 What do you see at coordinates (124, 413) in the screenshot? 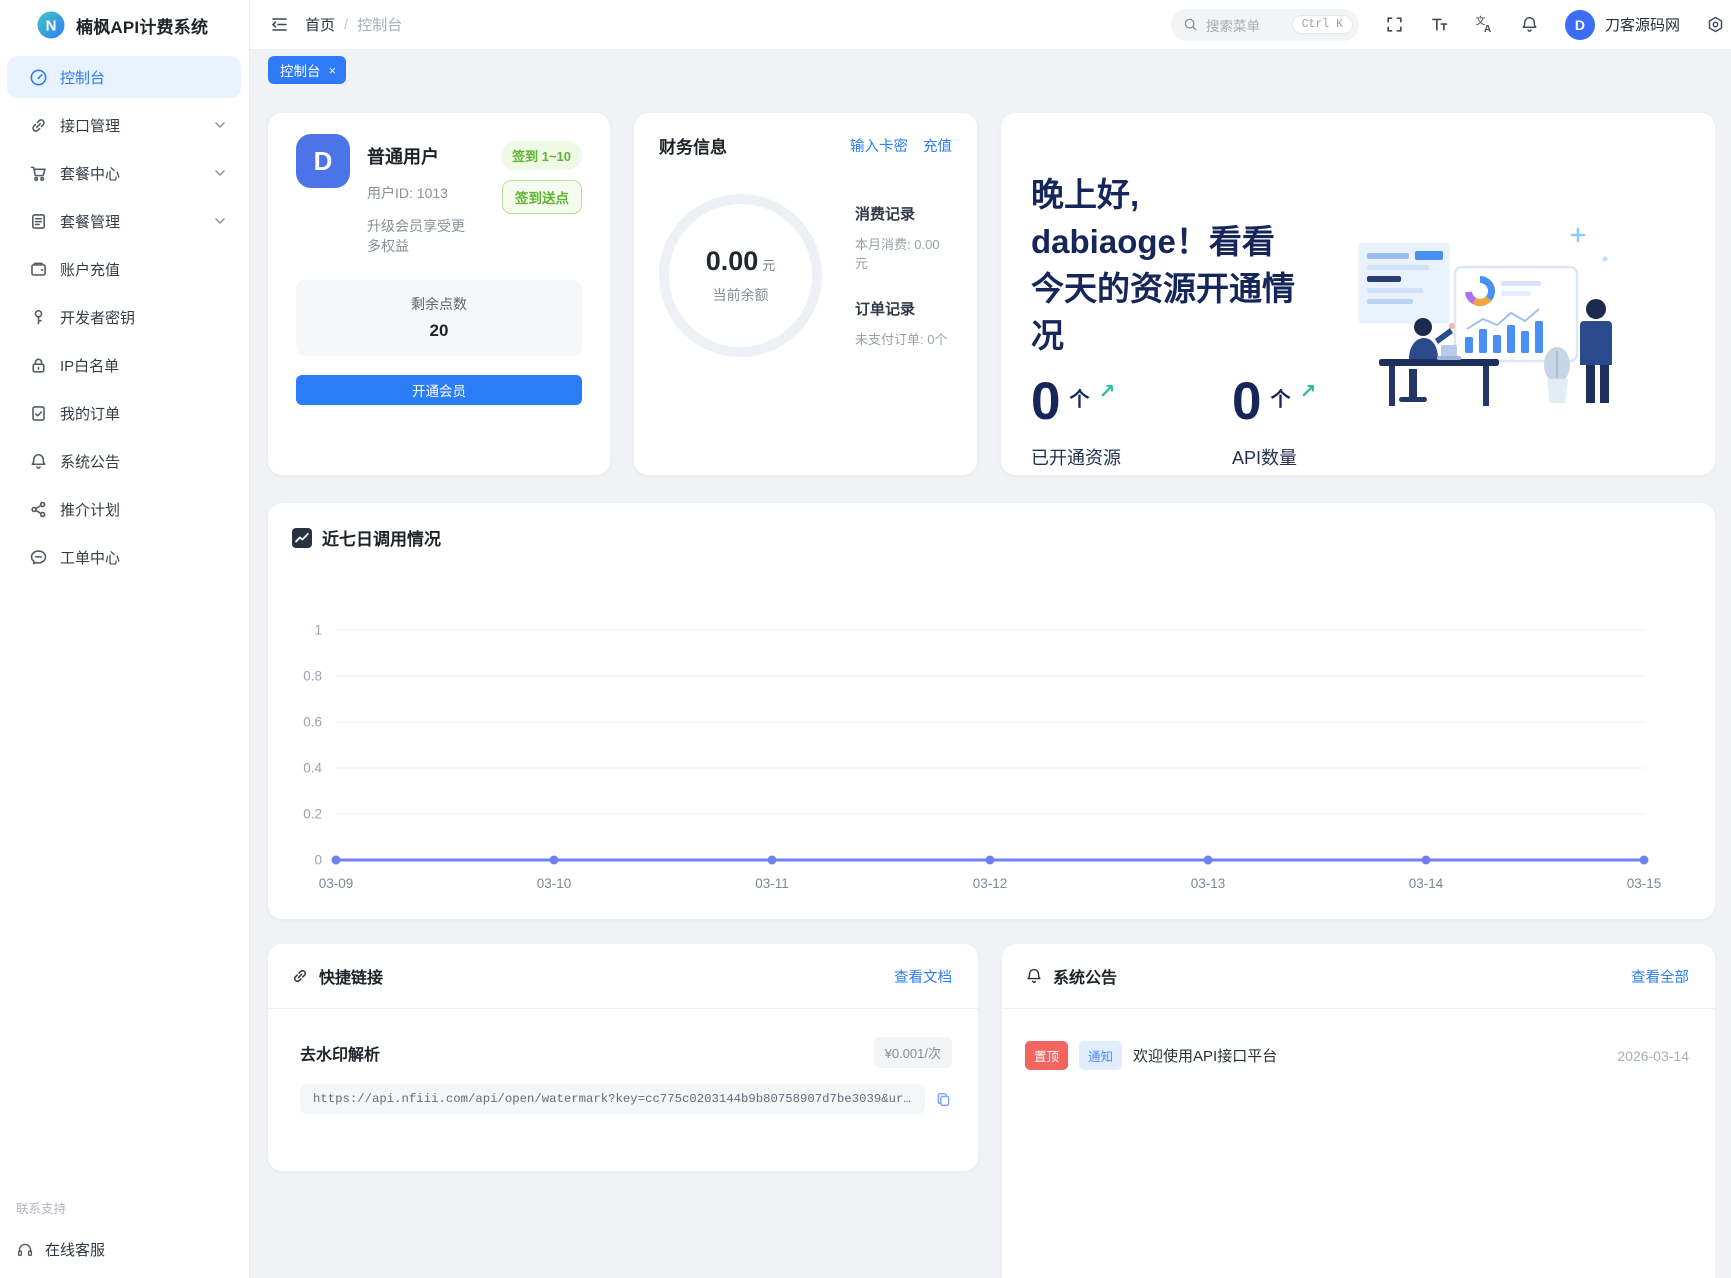
I see `sidebar-item-orders: 我的订单` at bounding box center [124, 413].